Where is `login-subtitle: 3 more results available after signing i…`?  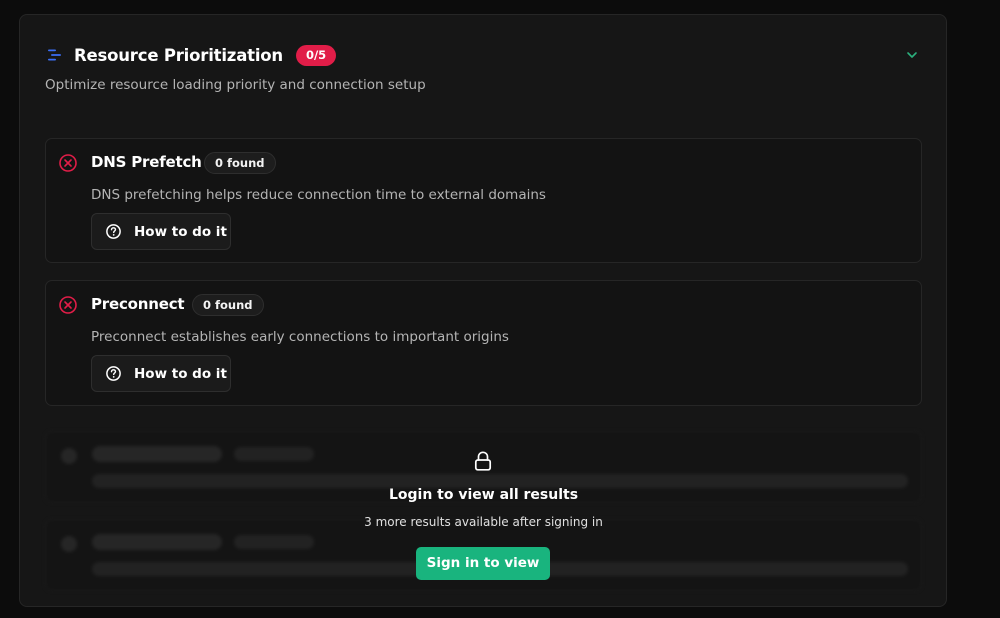
login-subtitle: 3 more results available after signing i… is located at coordinates (483, 522).